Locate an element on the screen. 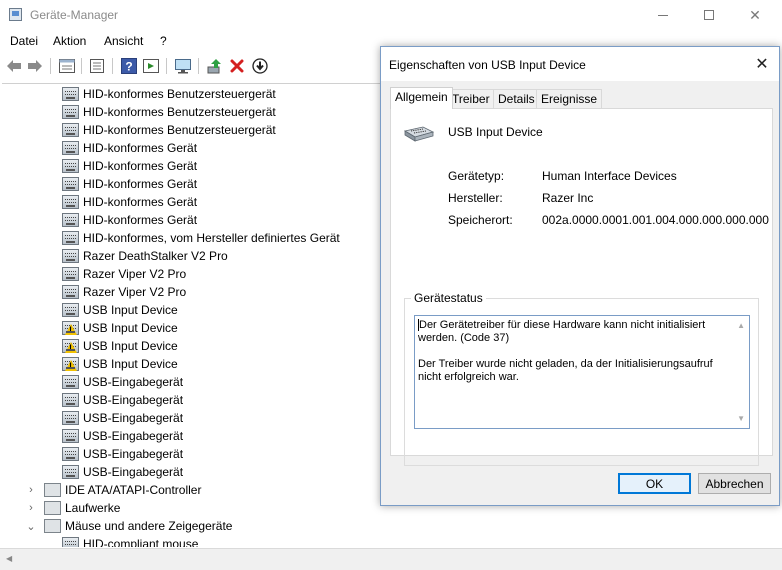  tab-treiber: Treiber is located at coordinates (471, 98).